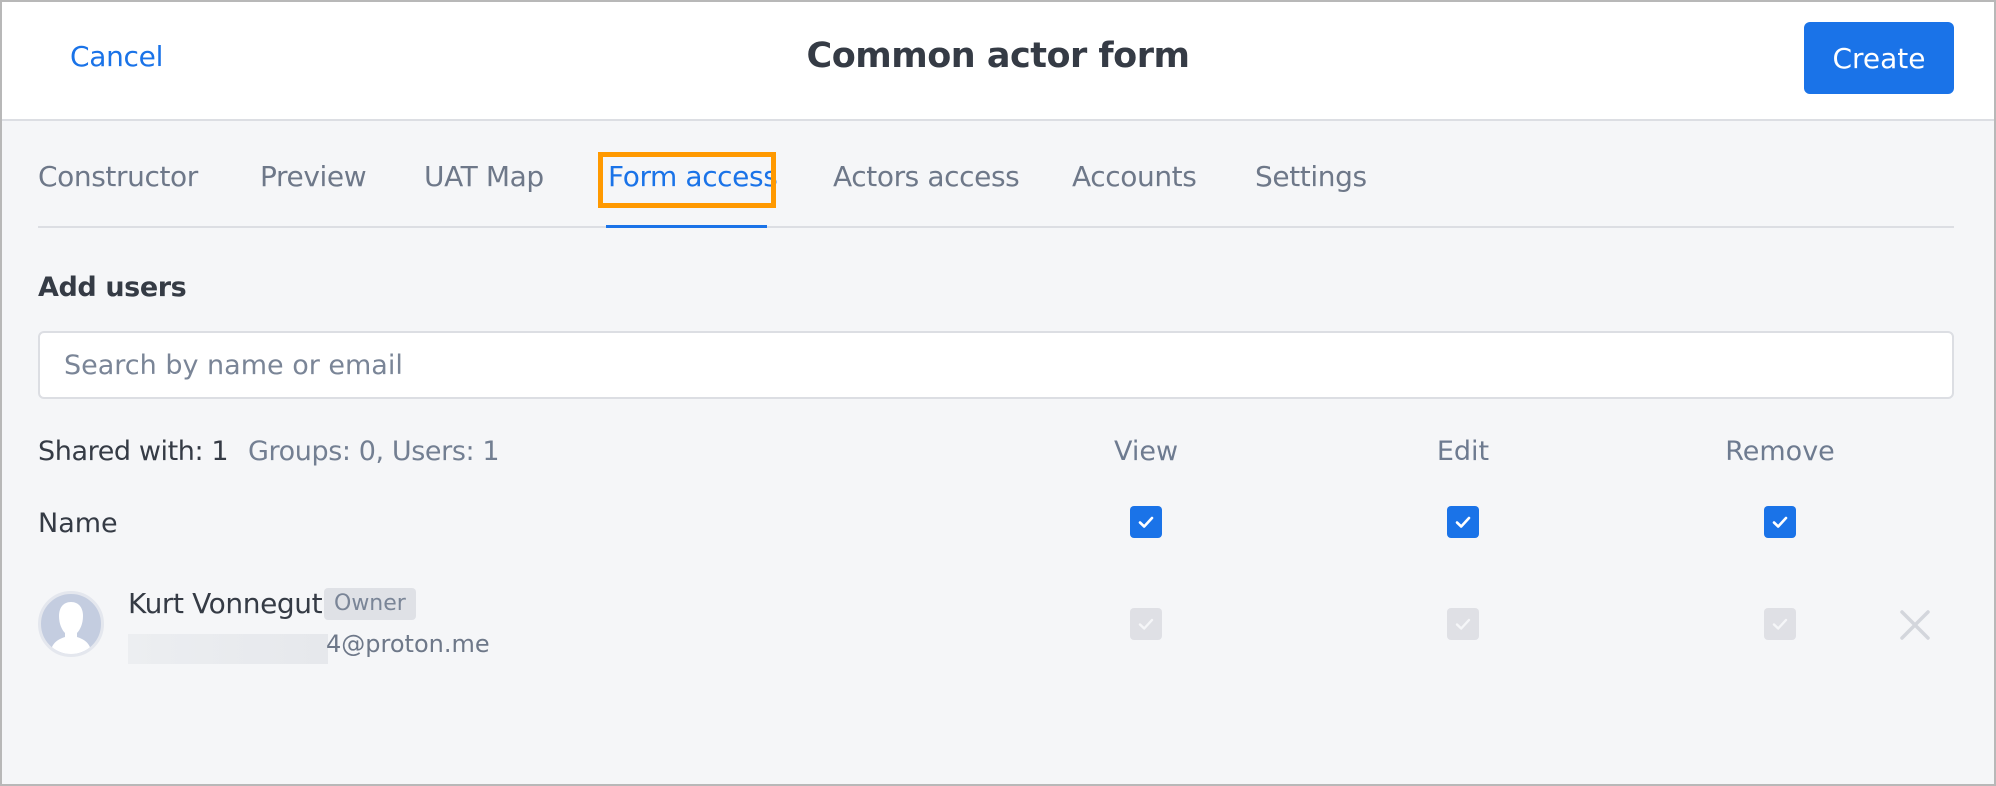 Image resolution: width=1996 pixels, height=786 pixels. I want to click on user-edit-checkbox, so click(1463, 624).